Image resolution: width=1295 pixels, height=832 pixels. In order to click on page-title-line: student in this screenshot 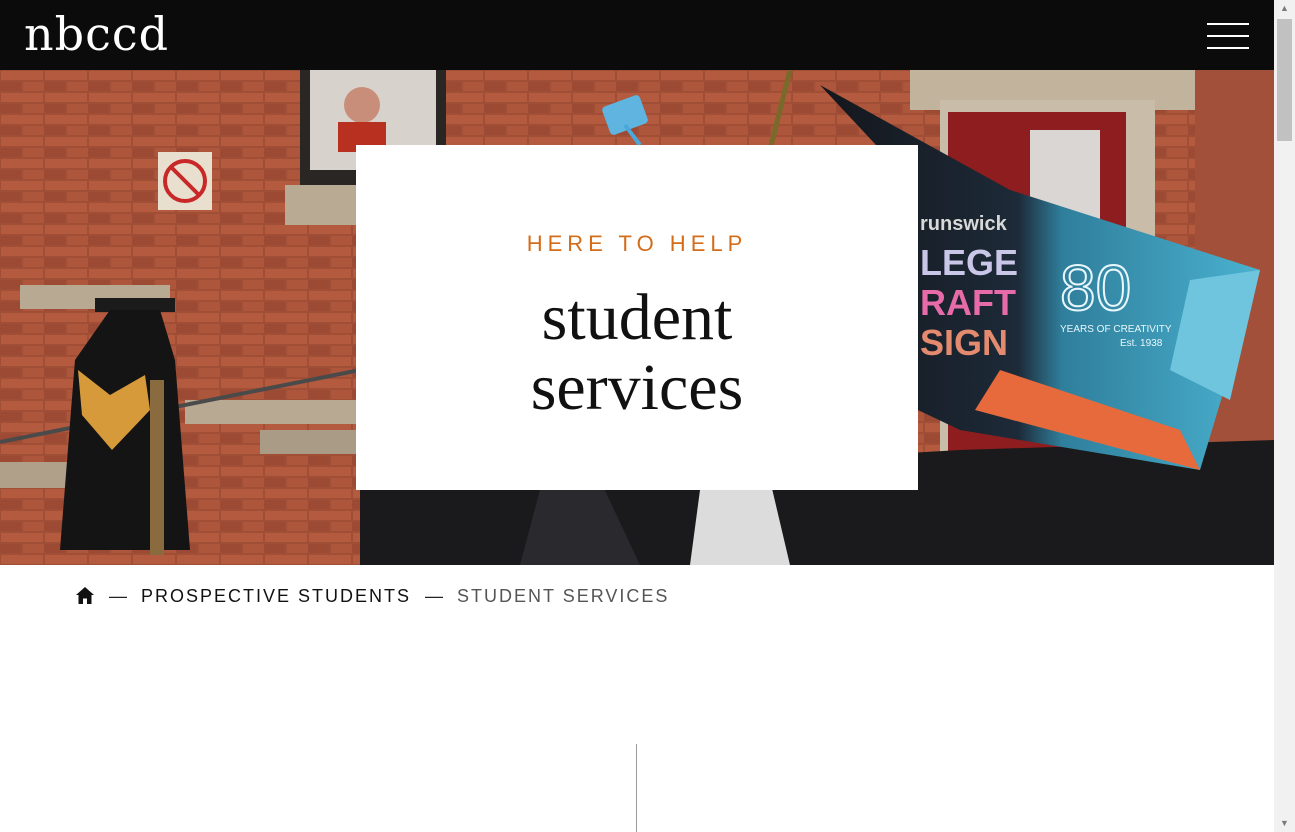, I will do `click(637, 317)`.